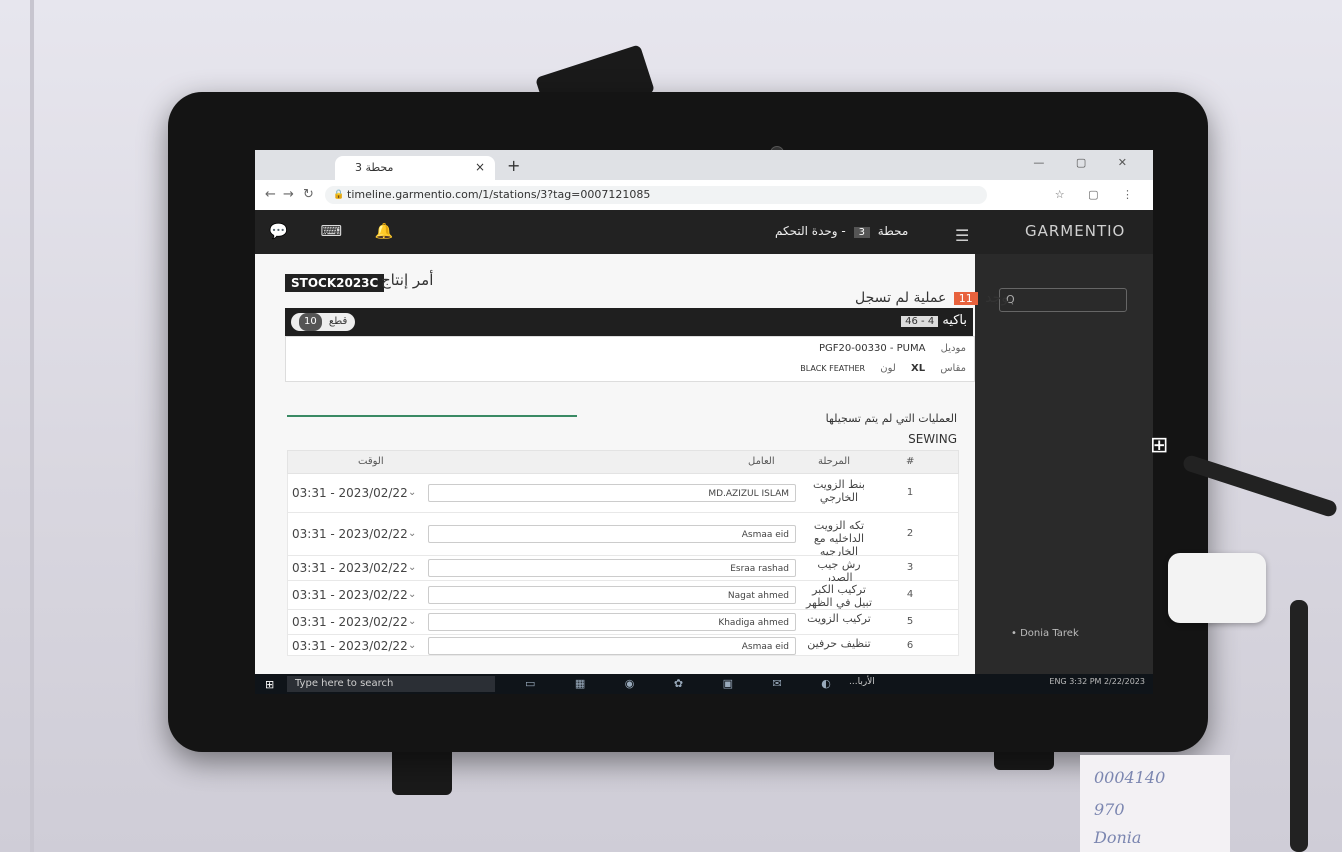  What do you see at coordinates (513, 165) in the screenshot?
I see `new-tab-button: +` at bounding box center [513, 165].